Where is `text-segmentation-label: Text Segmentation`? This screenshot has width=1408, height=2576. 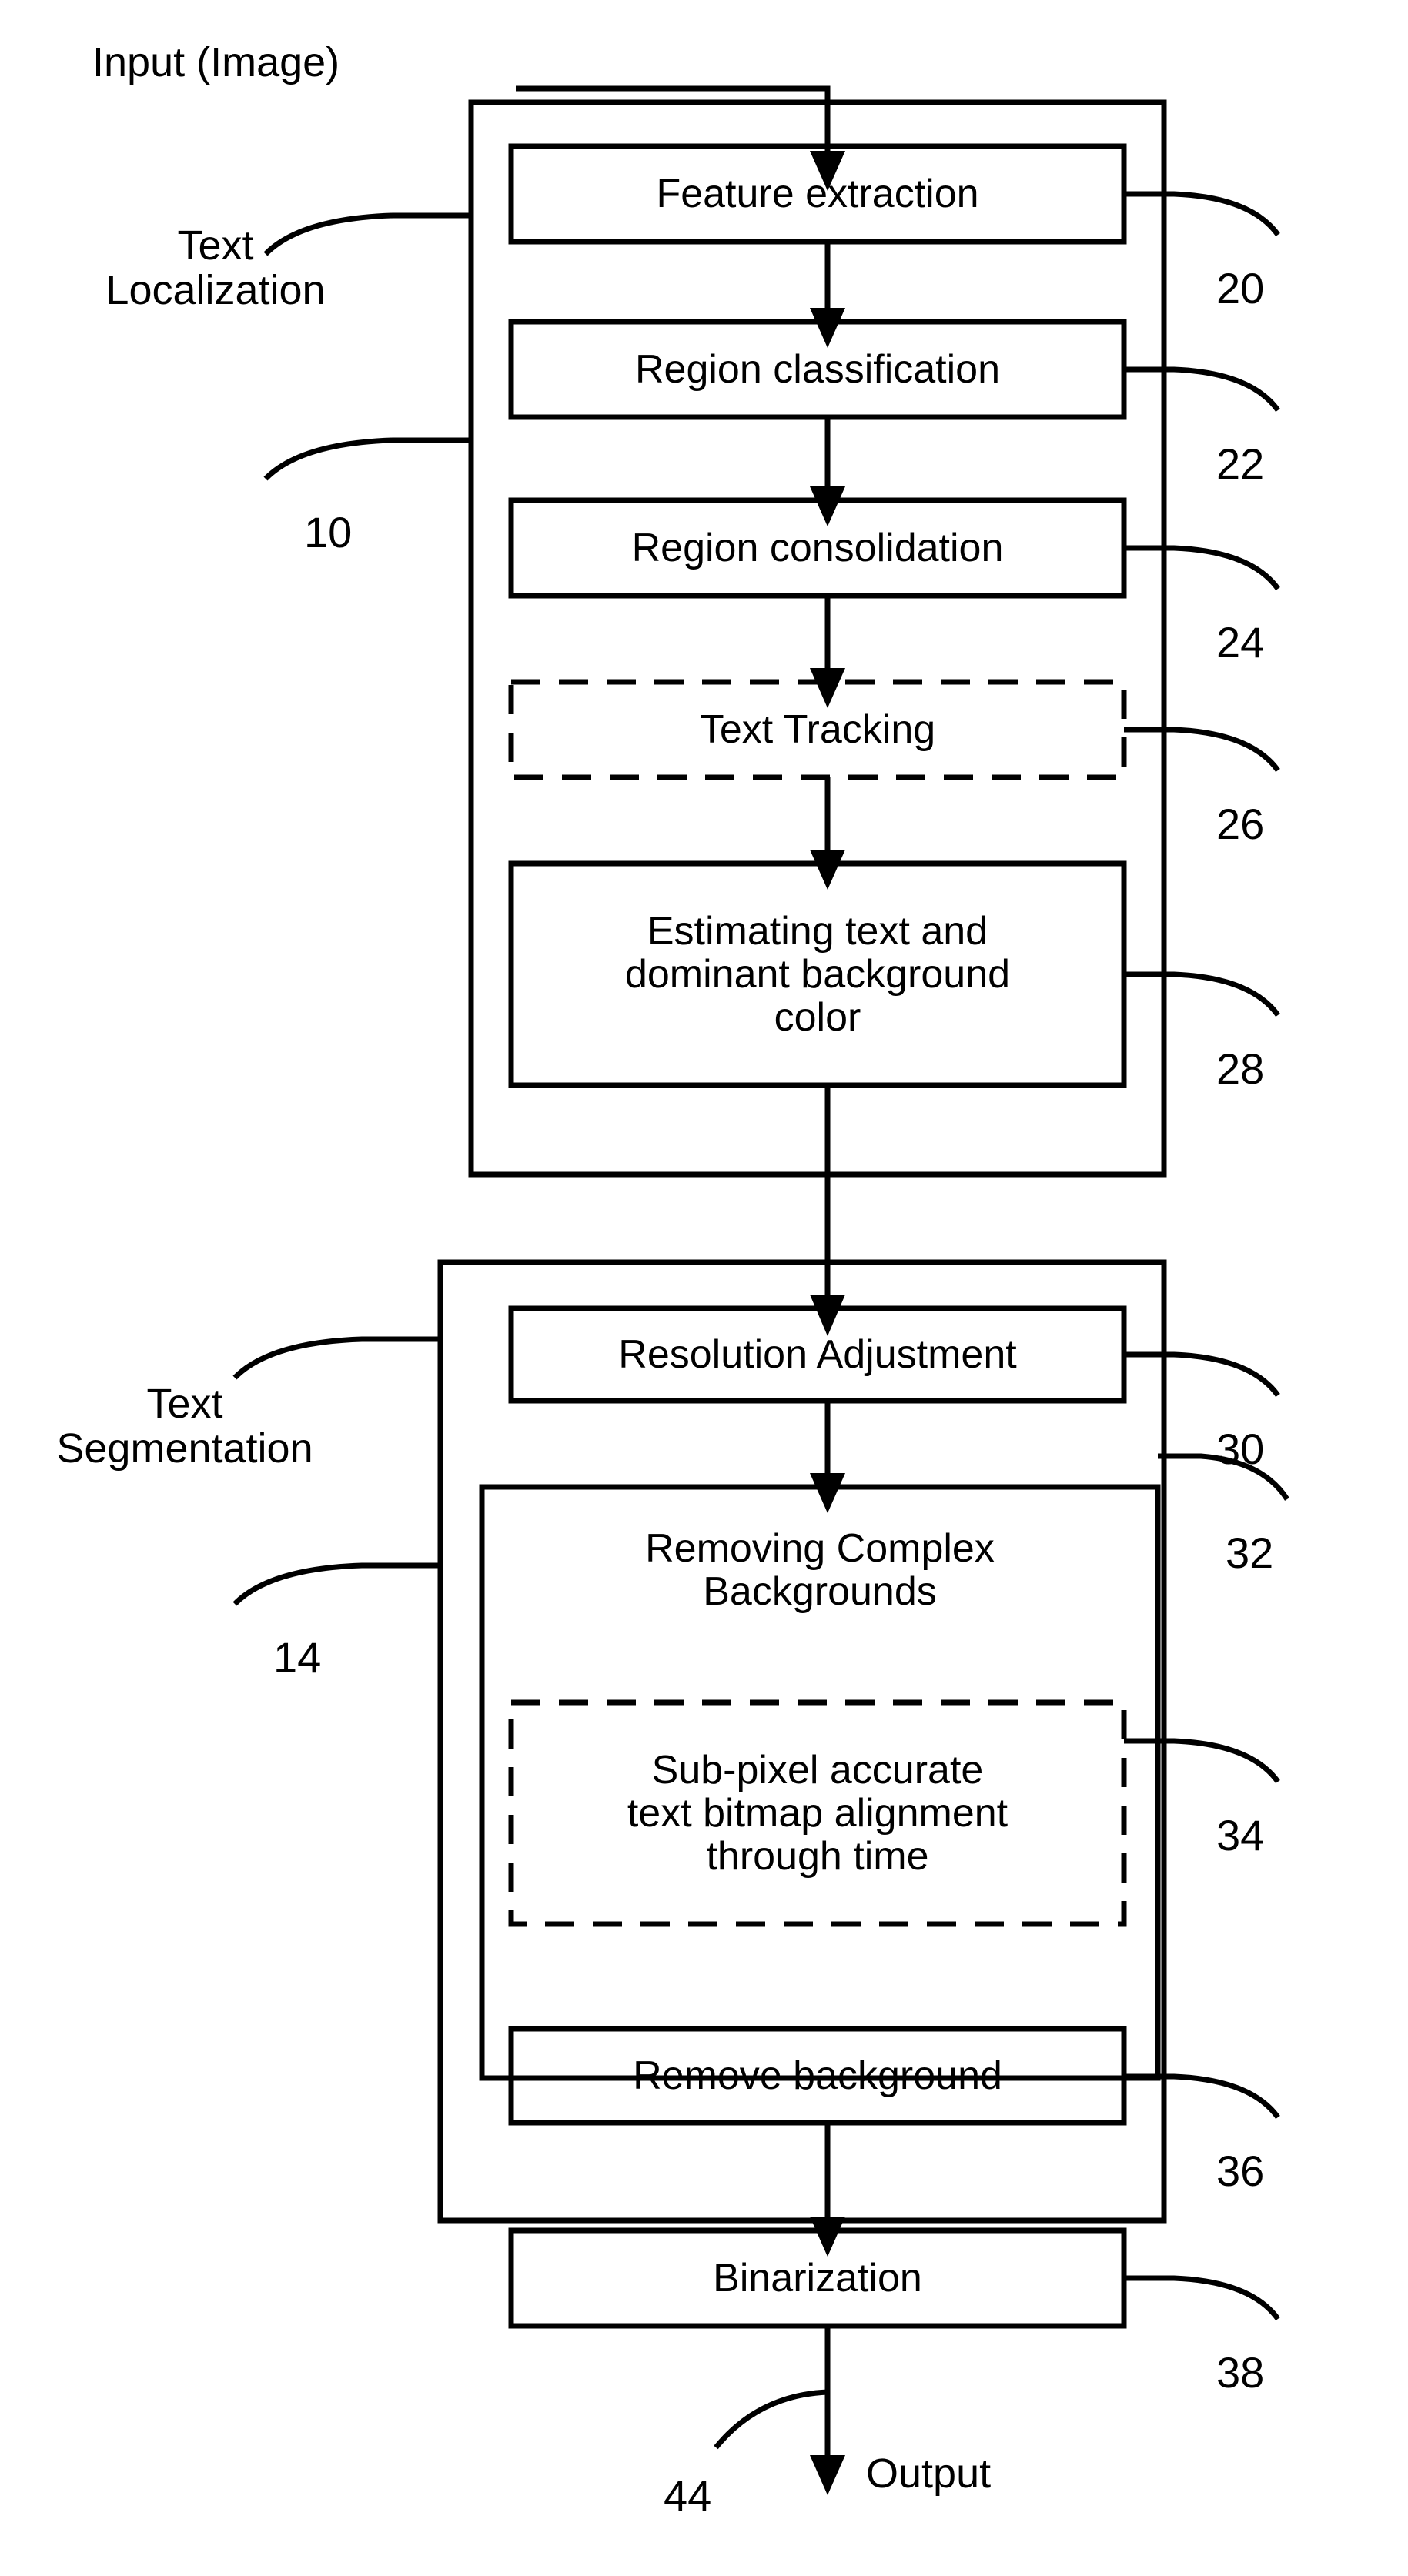 text-segmentation-label: Text Segmentation is located at coordinates (192, 1427).